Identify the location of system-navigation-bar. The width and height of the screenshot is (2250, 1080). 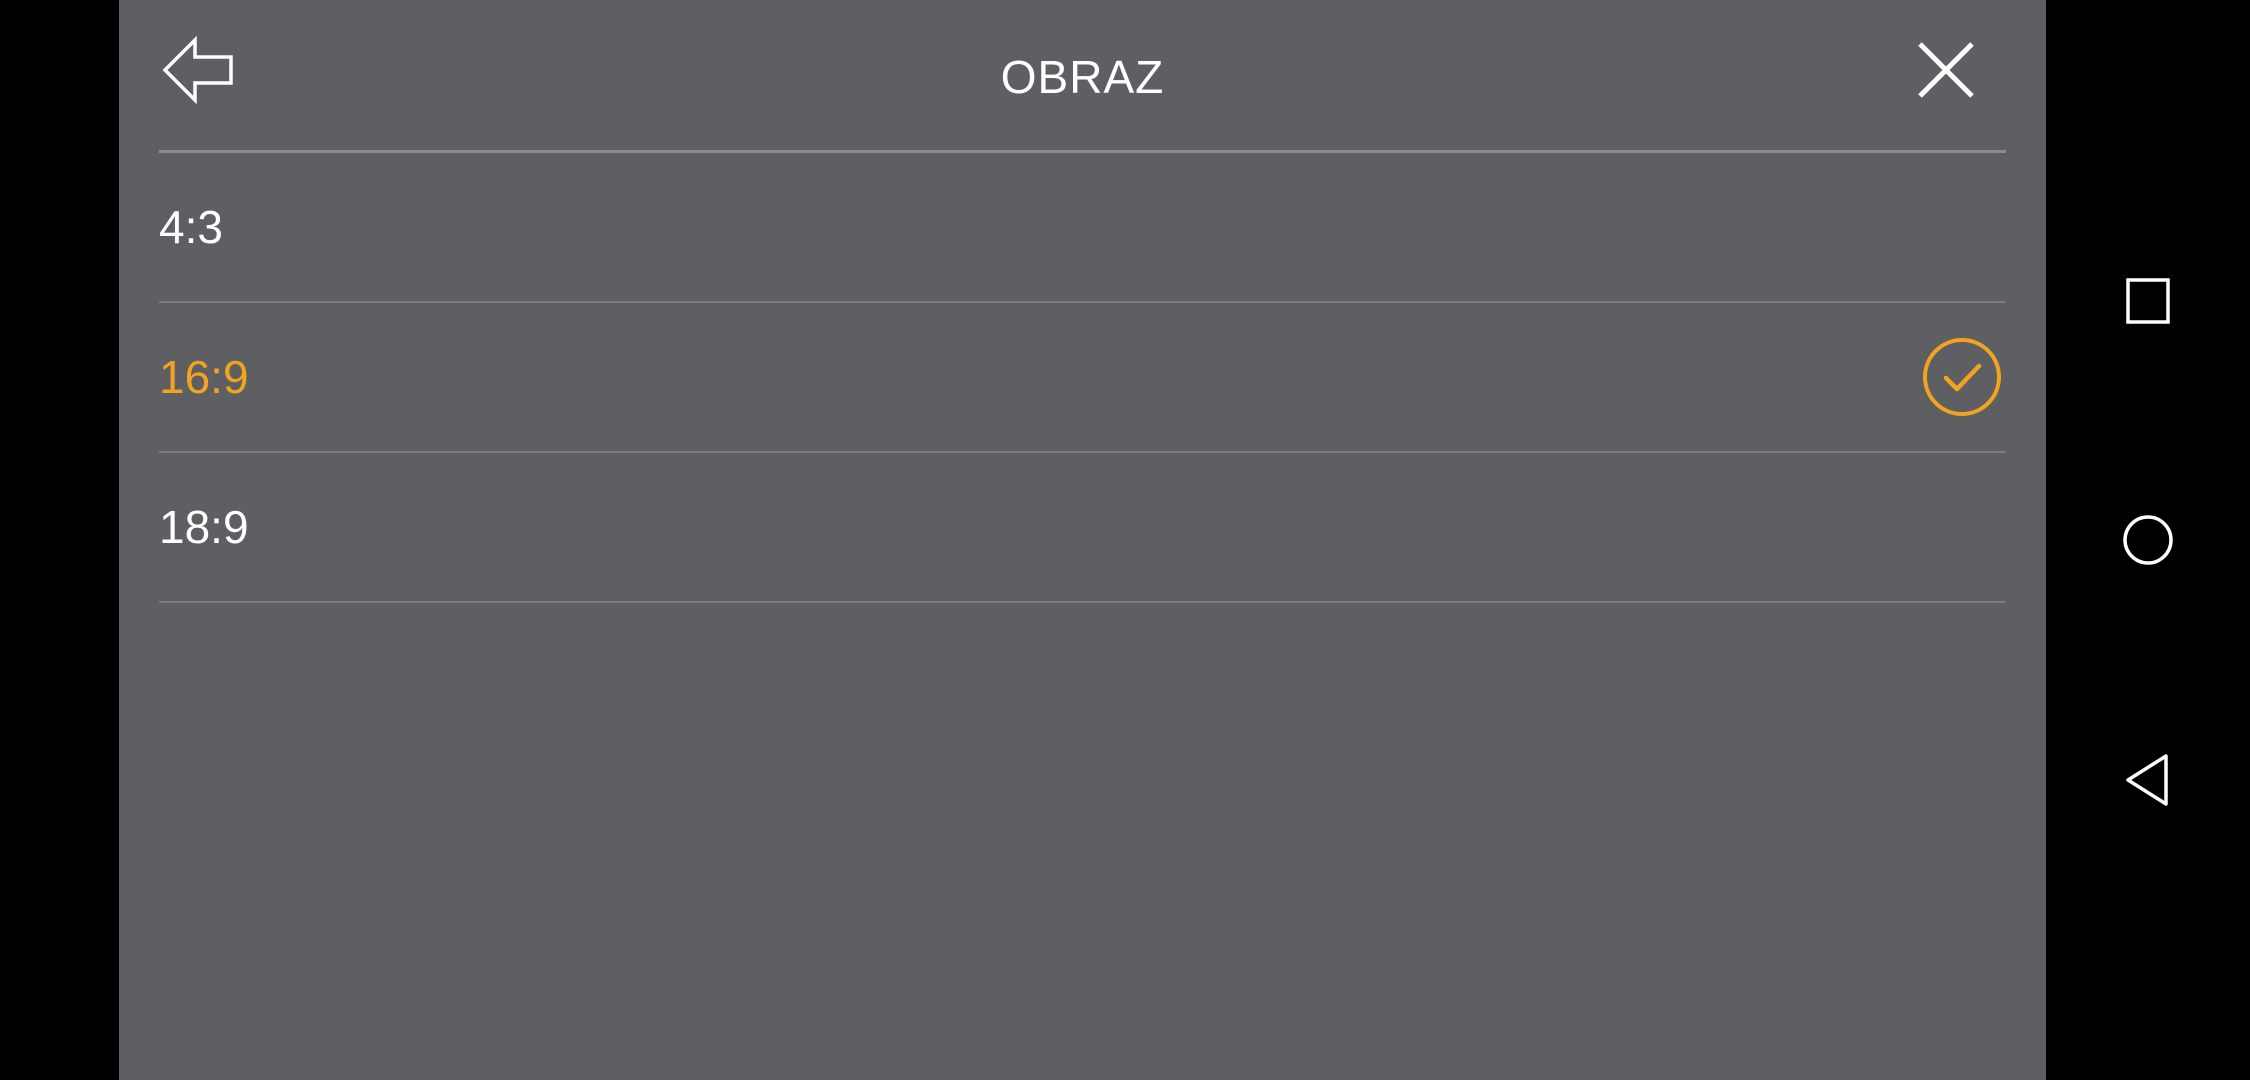
(2148, 540).